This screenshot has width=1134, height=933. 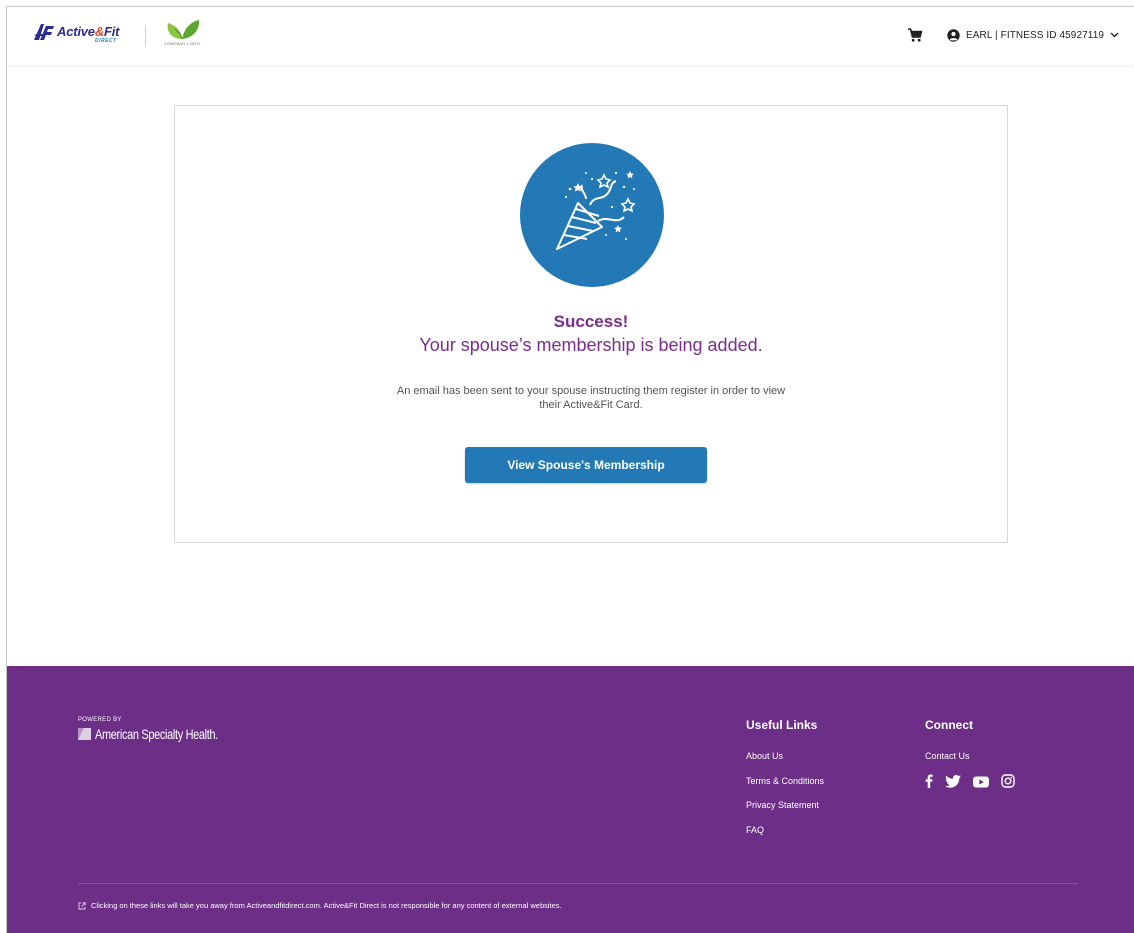 What do you see at coordinates (785, 781) in the screenshot?
I see `footer-link-terms: Terms & Conditions` at bounding box center [785, 781].